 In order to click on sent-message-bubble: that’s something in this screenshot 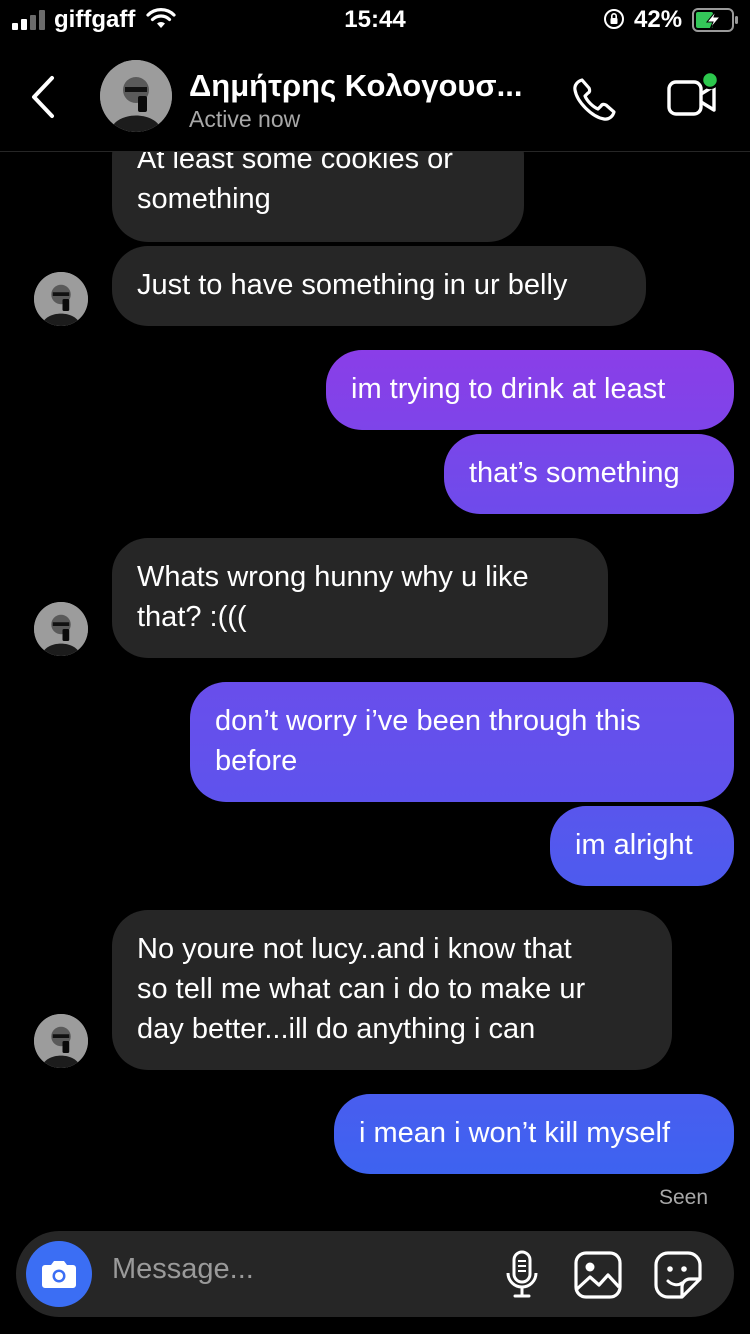, I will do `click(589, 474)`.